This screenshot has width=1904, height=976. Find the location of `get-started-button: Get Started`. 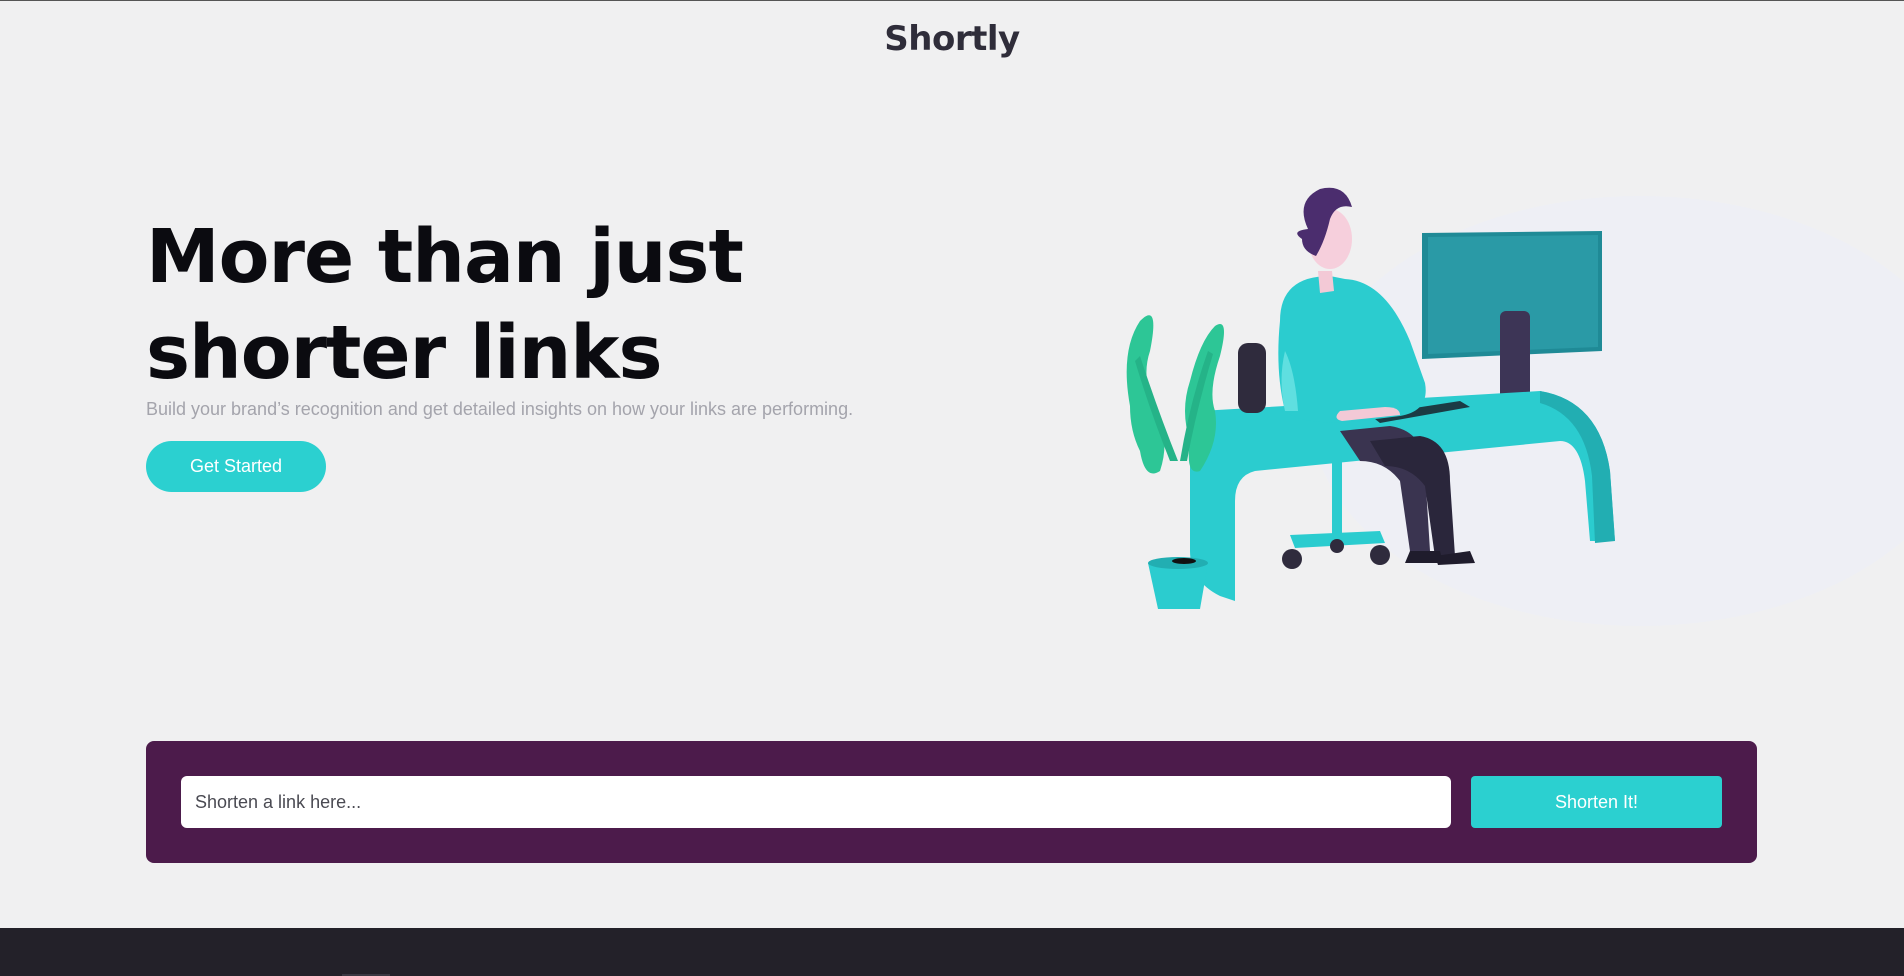

get-started-button: Get Started is located at coordinates (236, 466).